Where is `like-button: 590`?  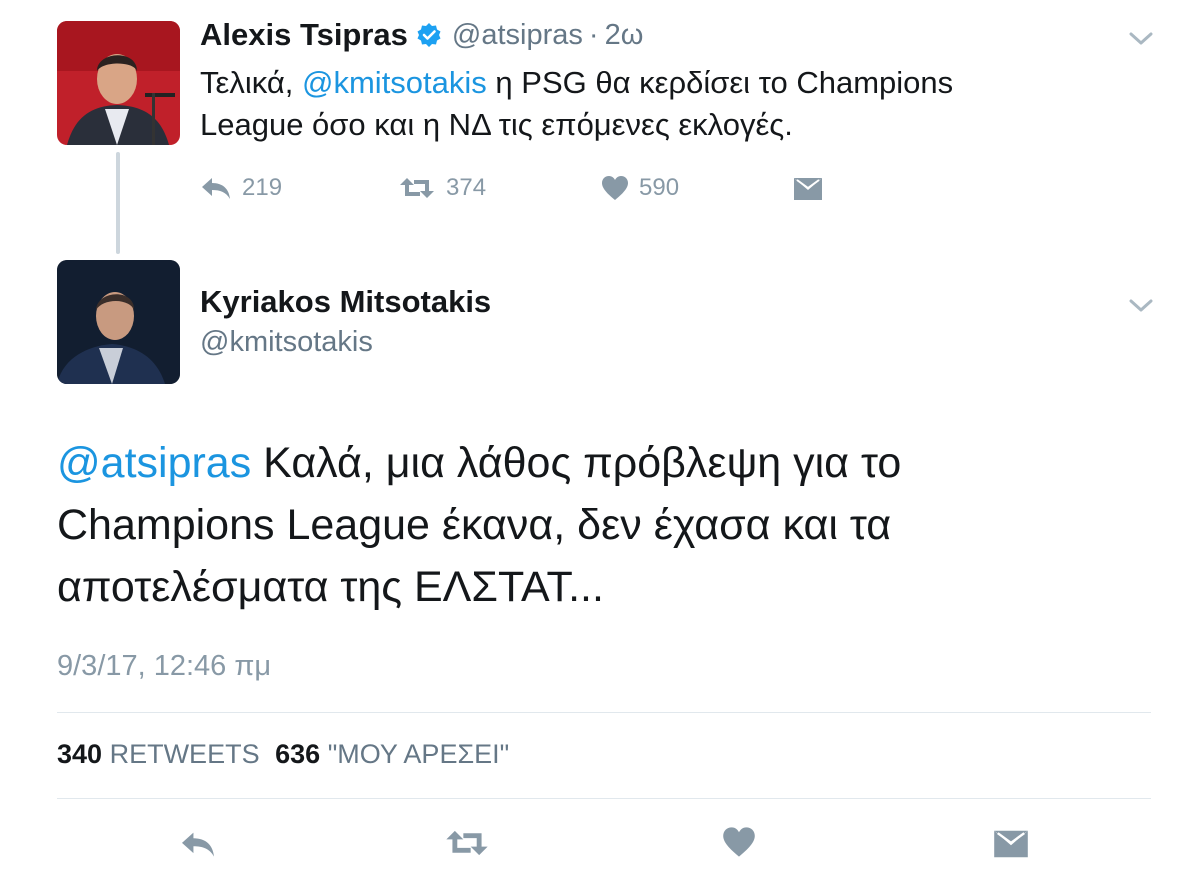 like-button: 590 is located at coordinates (640, 188).